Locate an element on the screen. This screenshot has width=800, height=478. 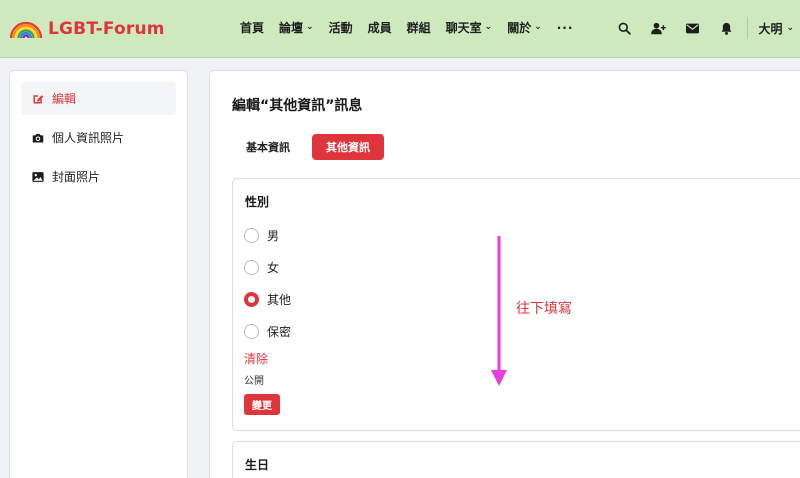
search-icon is located at coordinates (624, 28).